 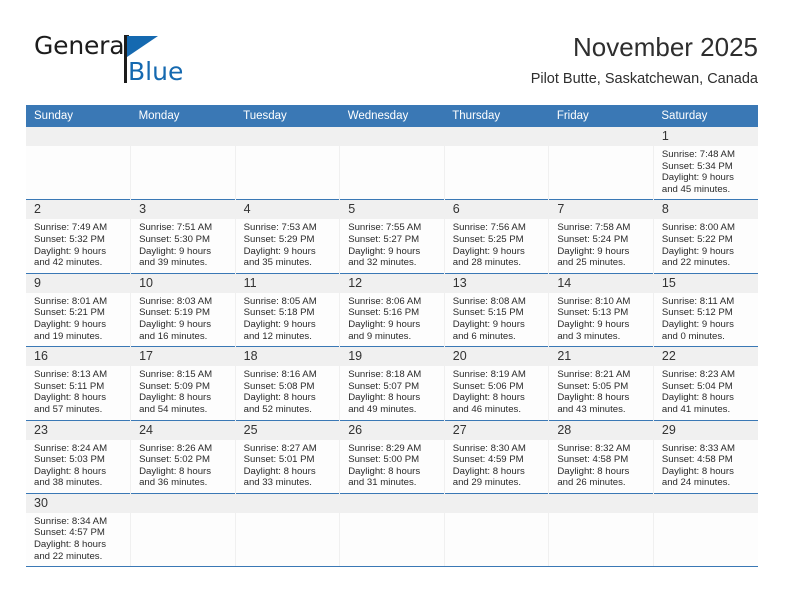 I want to click on daylight-text-cont: and 43 minutes., so click(x=591, y=409).